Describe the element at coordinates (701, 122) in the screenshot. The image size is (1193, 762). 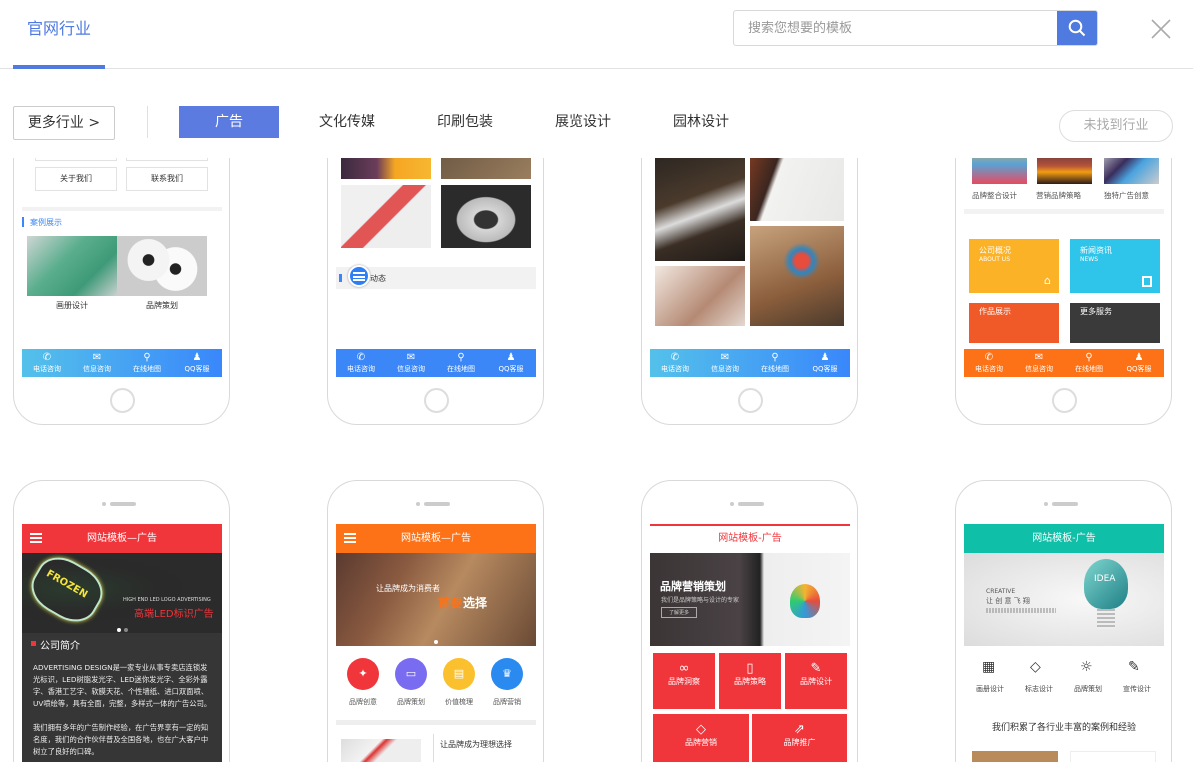
I see `industry-tab-landscape: 园林设计` at that location.